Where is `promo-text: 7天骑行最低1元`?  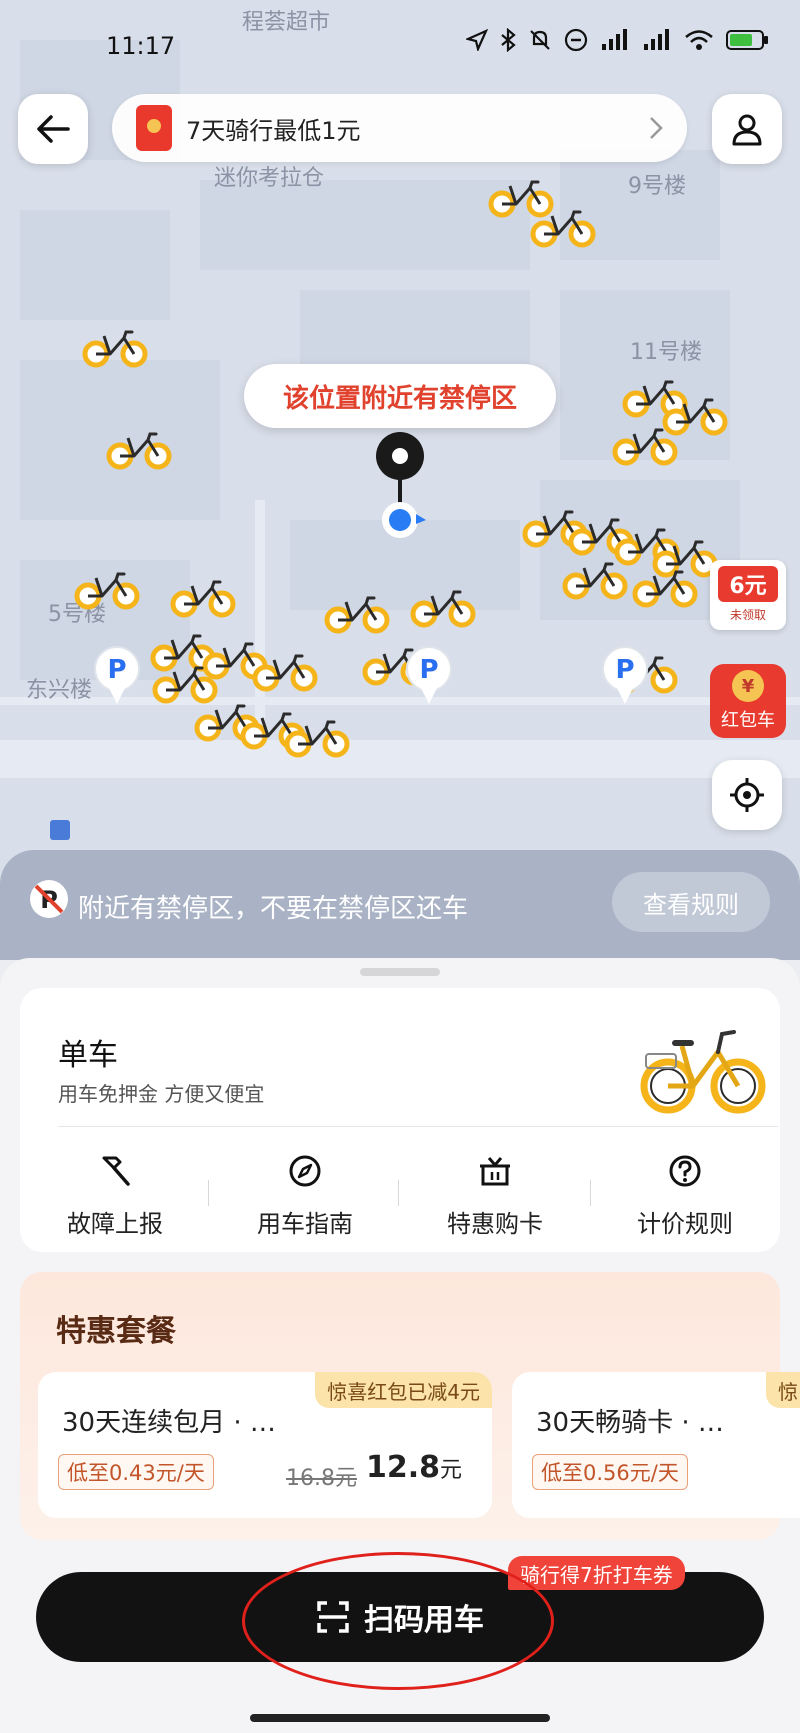
promo-text: 7天骑行最低1元 is located at coordinates (273, 130).